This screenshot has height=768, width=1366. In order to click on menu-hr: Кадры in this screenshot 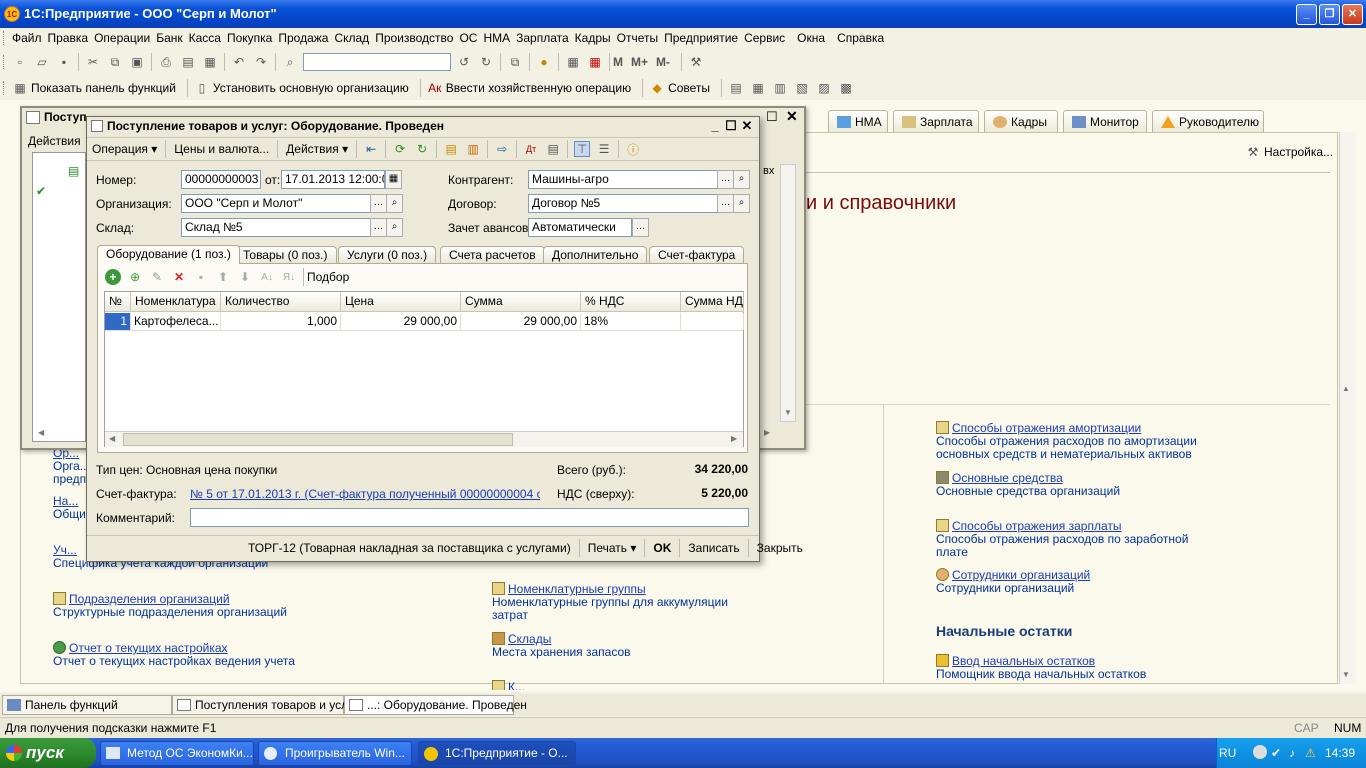, I will do `click(593, 38)`.